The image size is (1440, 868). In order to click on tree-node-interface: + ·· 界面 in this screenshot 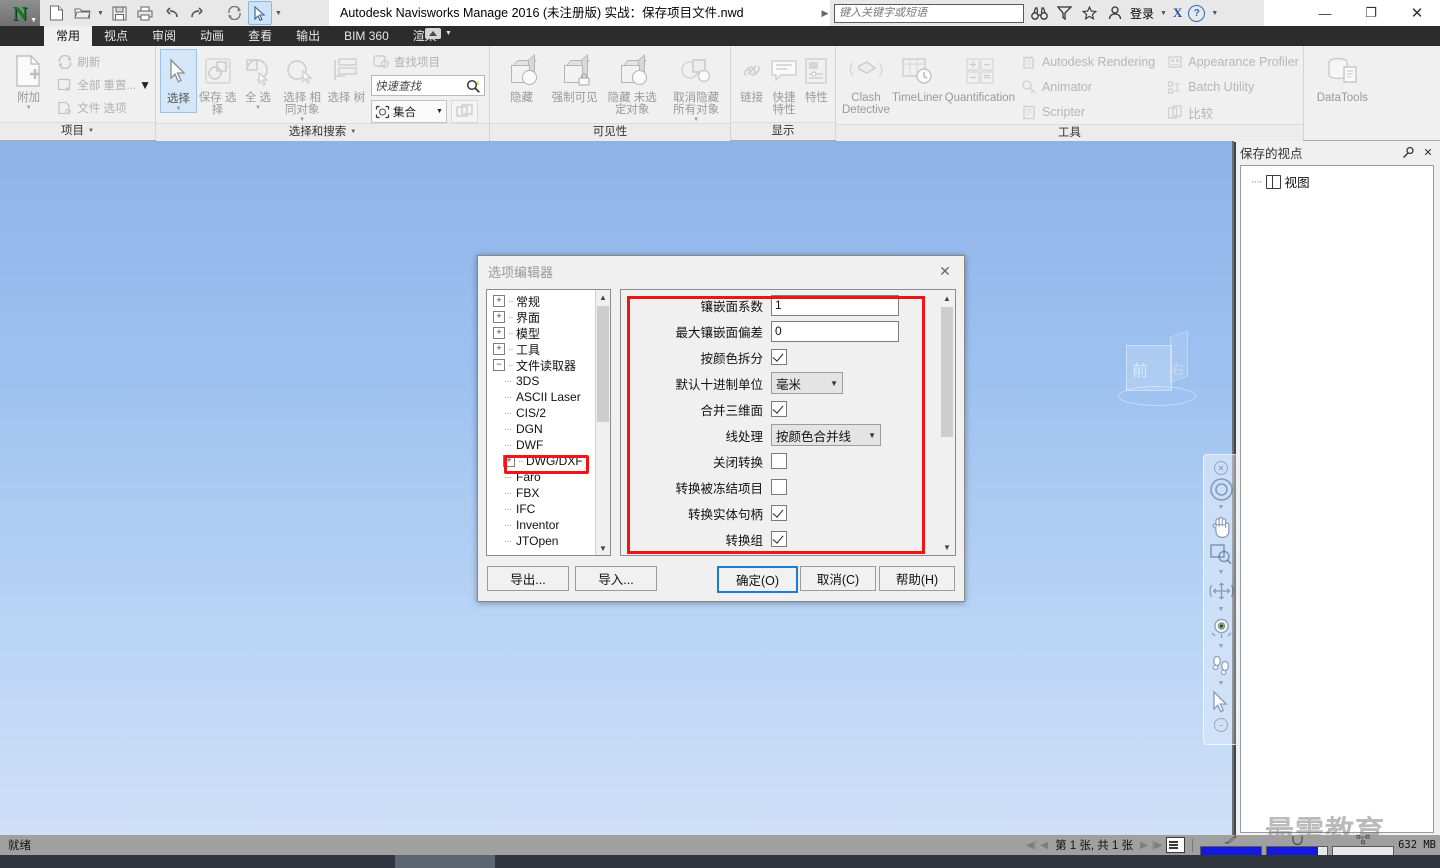, I will do `click(543, 317)`.